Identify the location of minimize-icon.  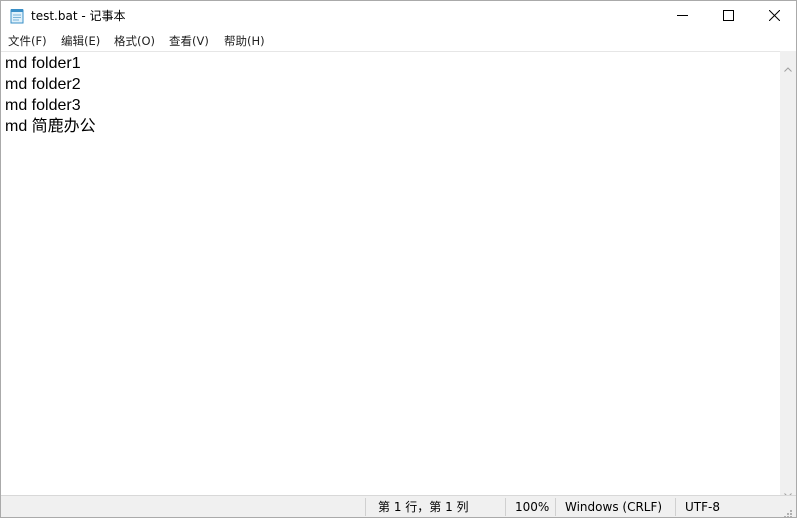
(682, 15).